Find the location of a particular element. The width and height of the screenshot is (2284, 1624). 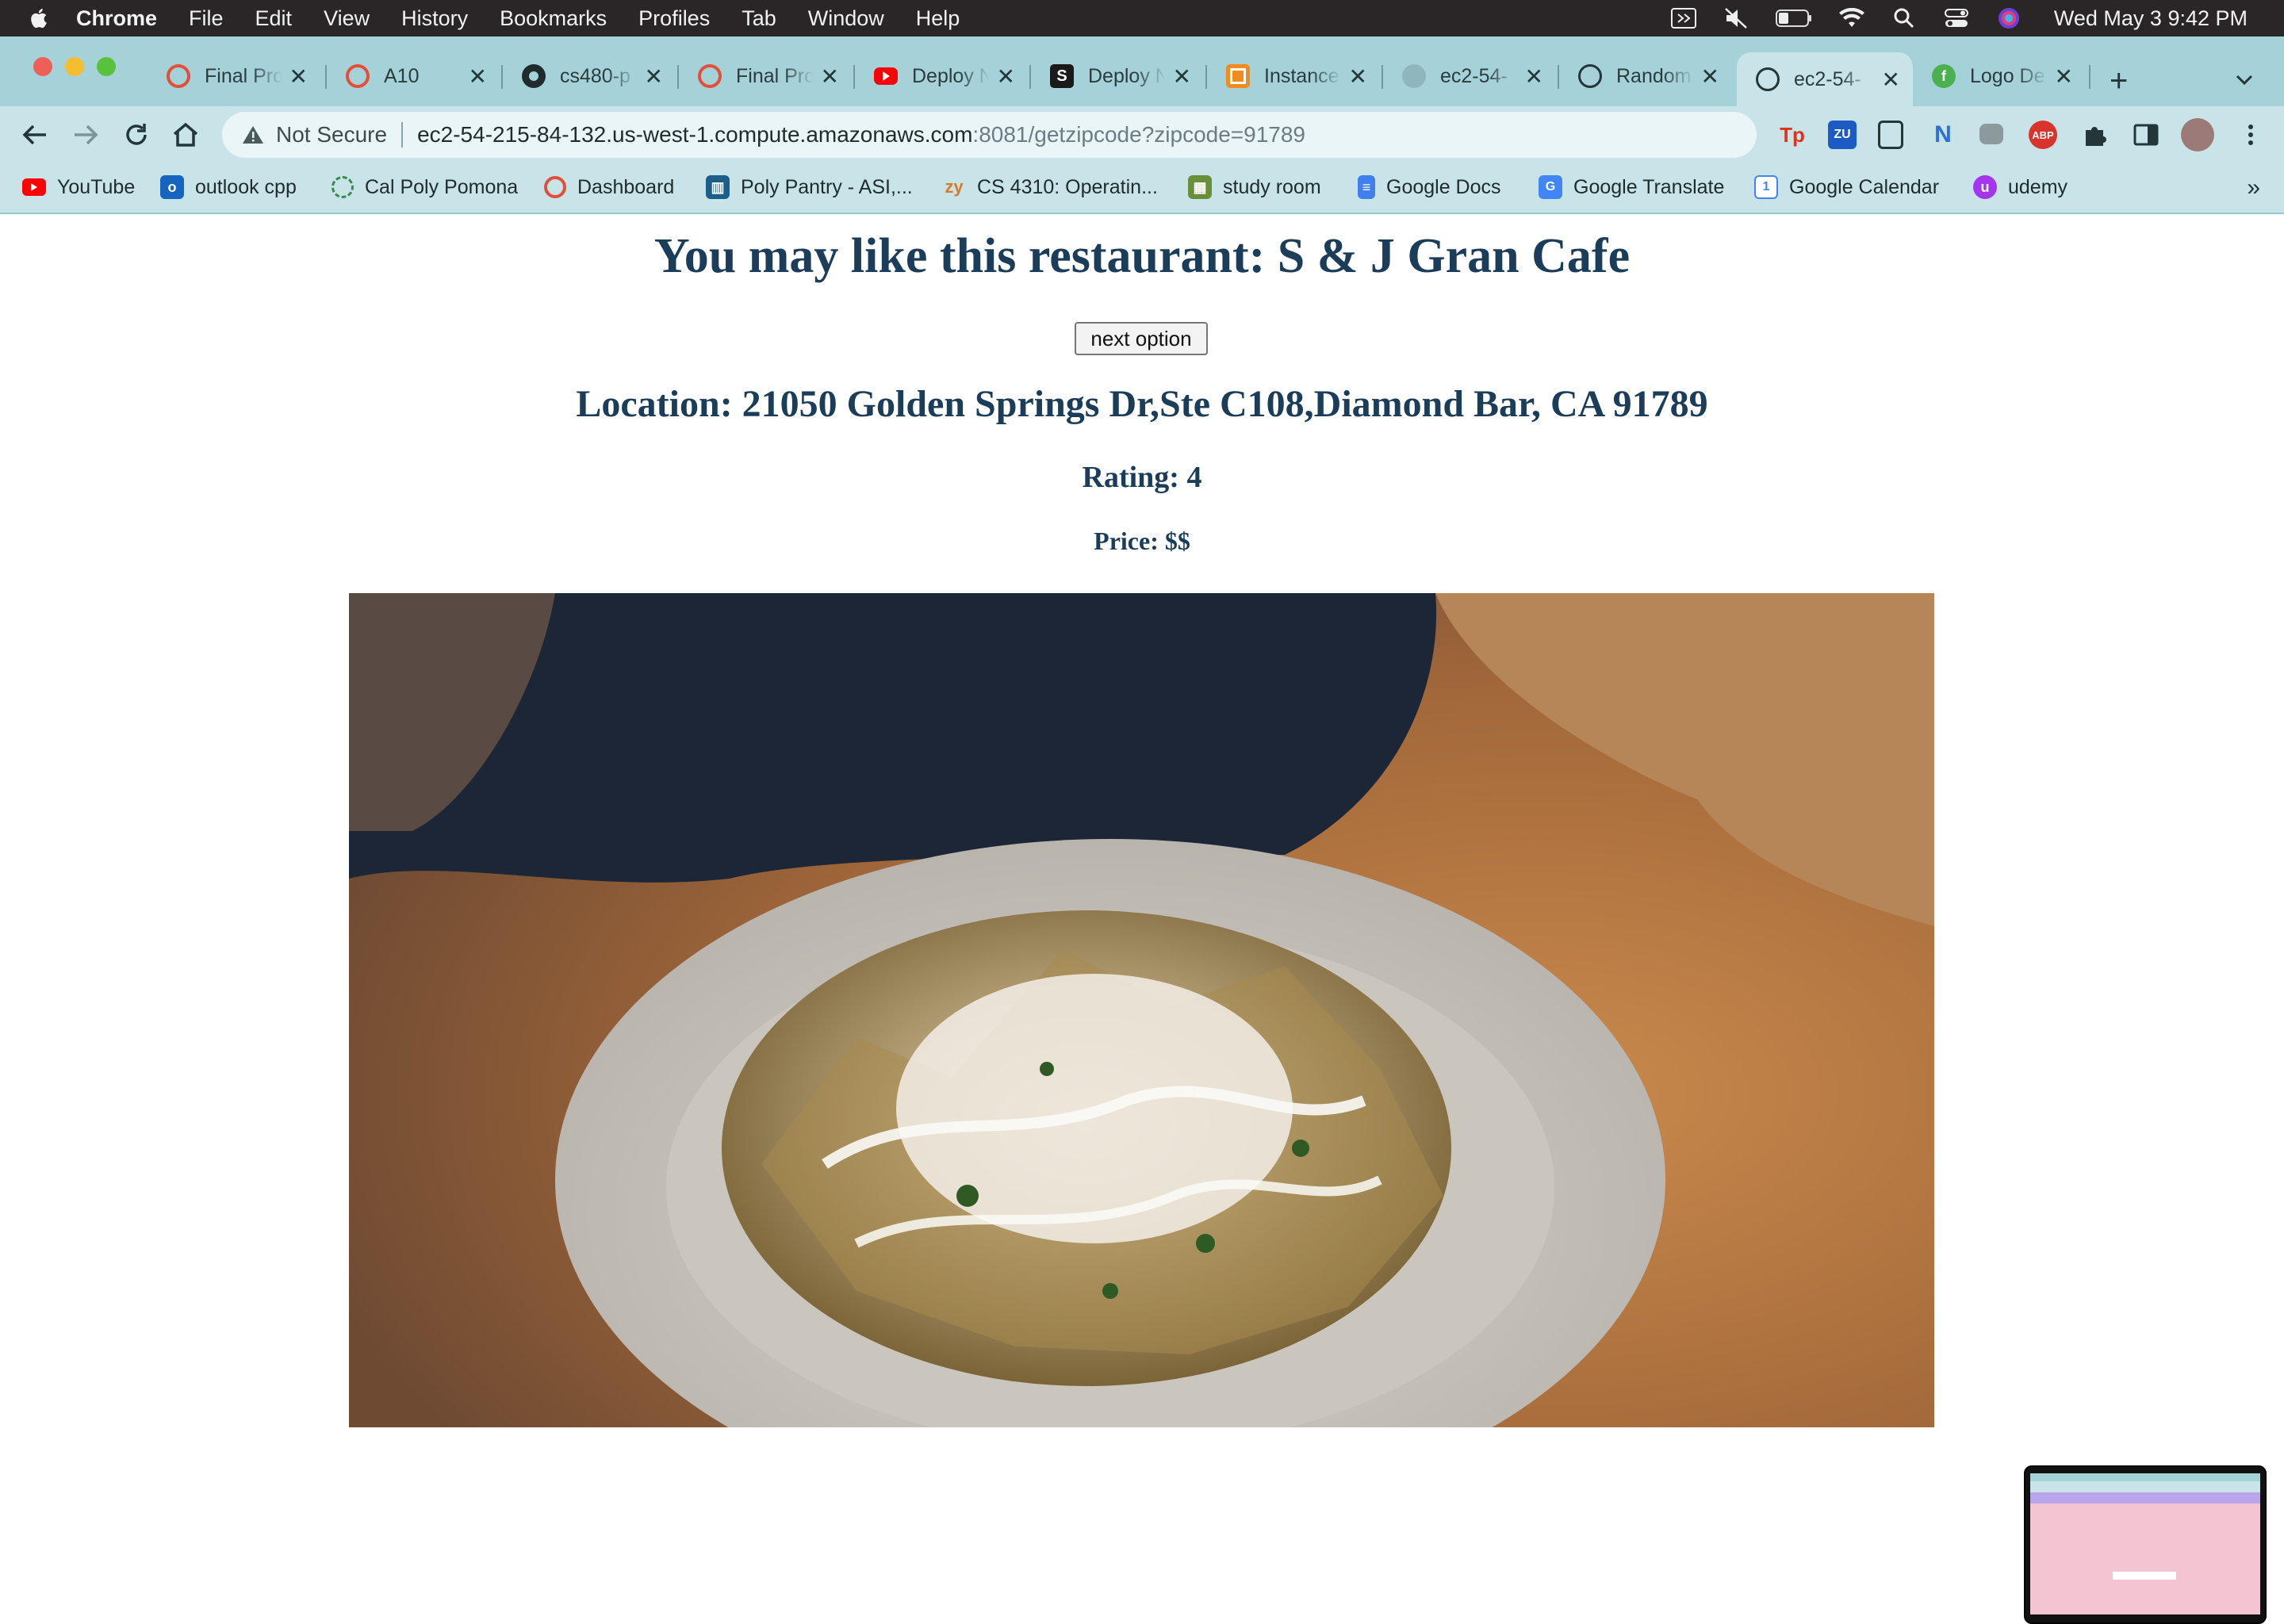

kebab-menu-icon is located at coordinates (2250, 135).